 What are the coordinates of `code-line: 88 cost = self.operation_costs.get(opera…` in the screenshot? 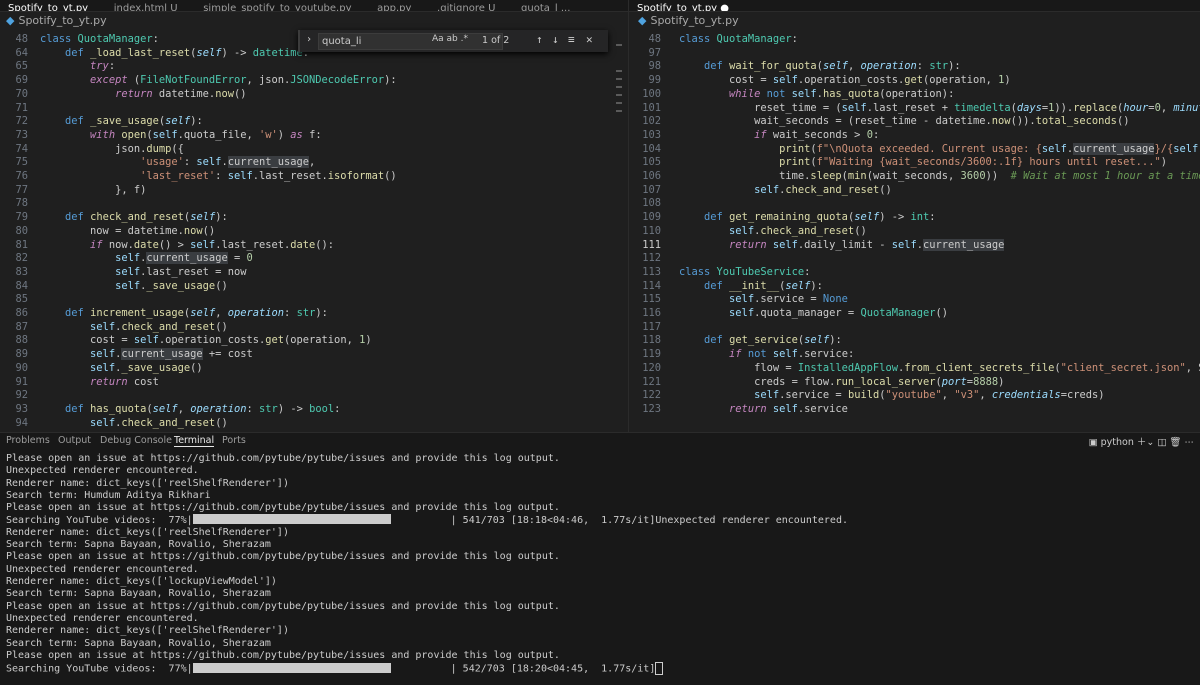 It's located at (307, 341).